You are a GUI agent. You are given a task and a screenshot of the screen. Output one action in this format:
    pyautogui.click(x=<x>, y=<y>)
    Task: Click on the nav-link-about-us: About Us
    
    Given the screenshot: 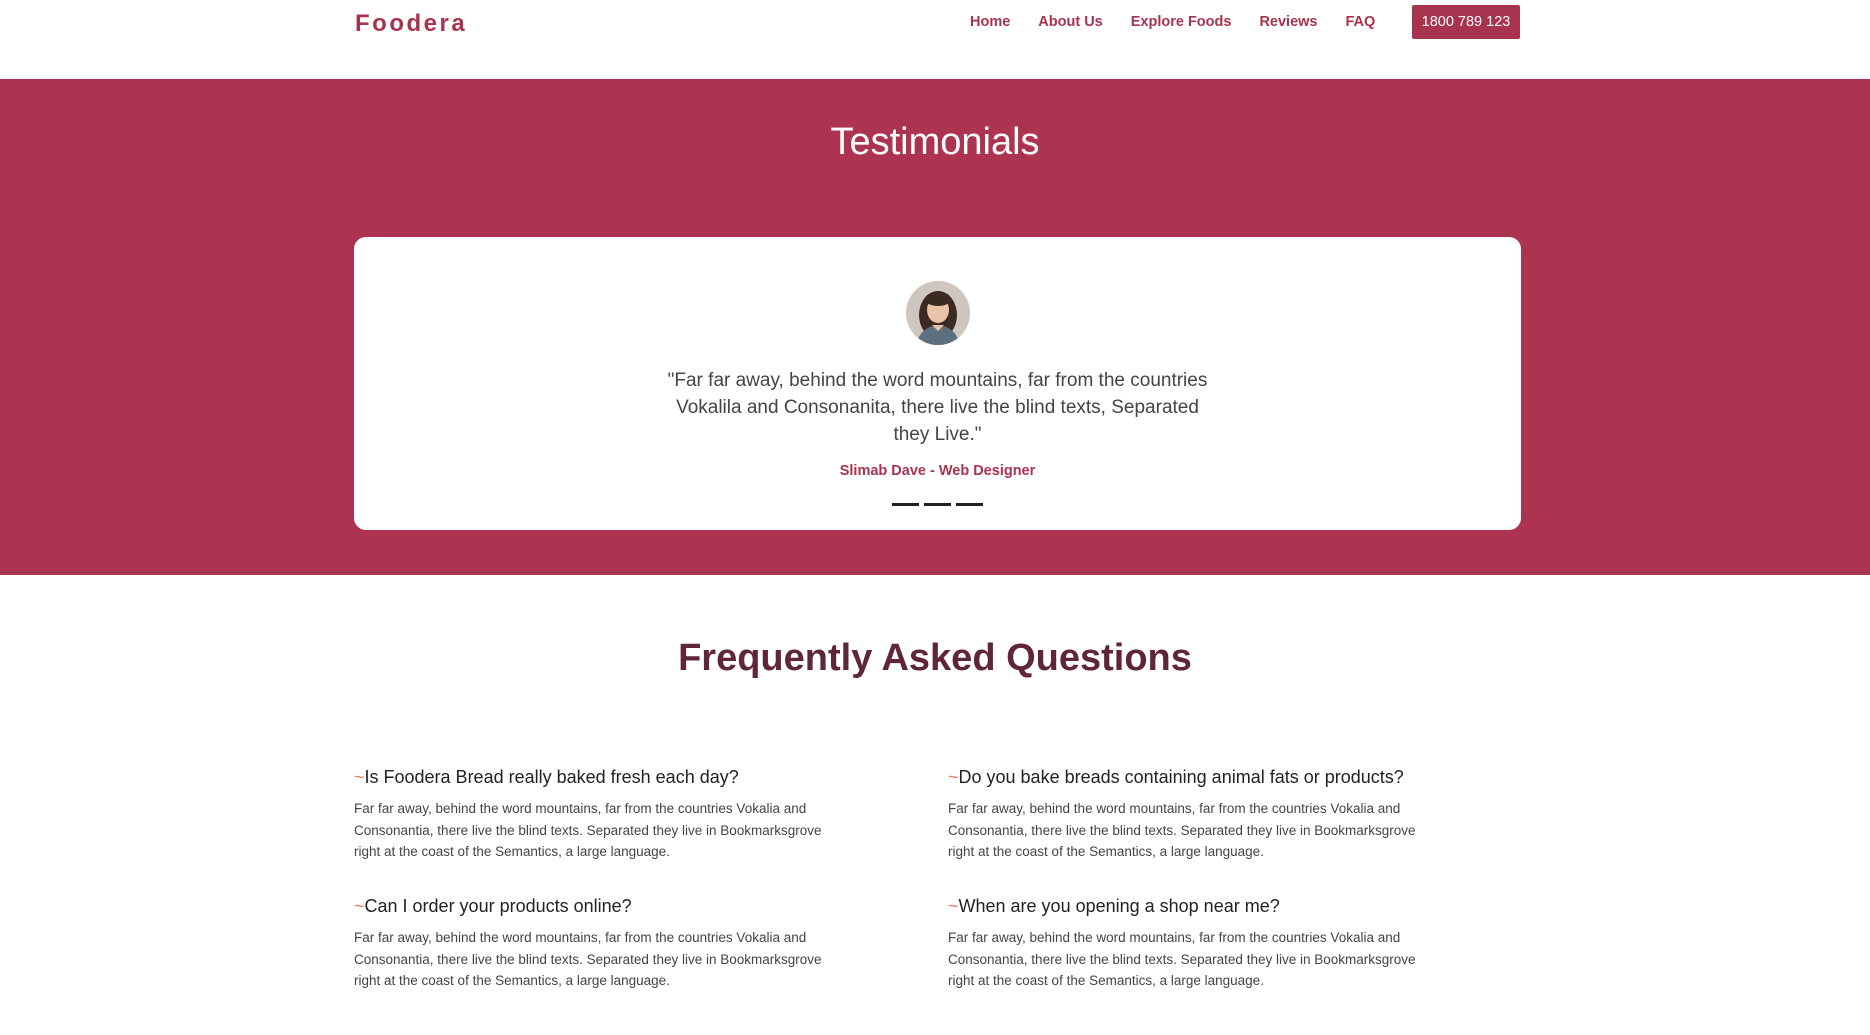 What is the action you would take?
    pyautogui.click(x=1070, y=22)
    